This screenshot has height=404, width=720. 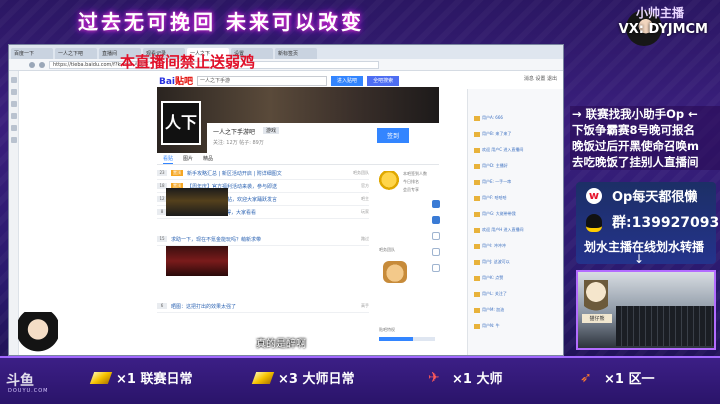 I want to click on tab-images: 图片, so click(x=188, y=159).